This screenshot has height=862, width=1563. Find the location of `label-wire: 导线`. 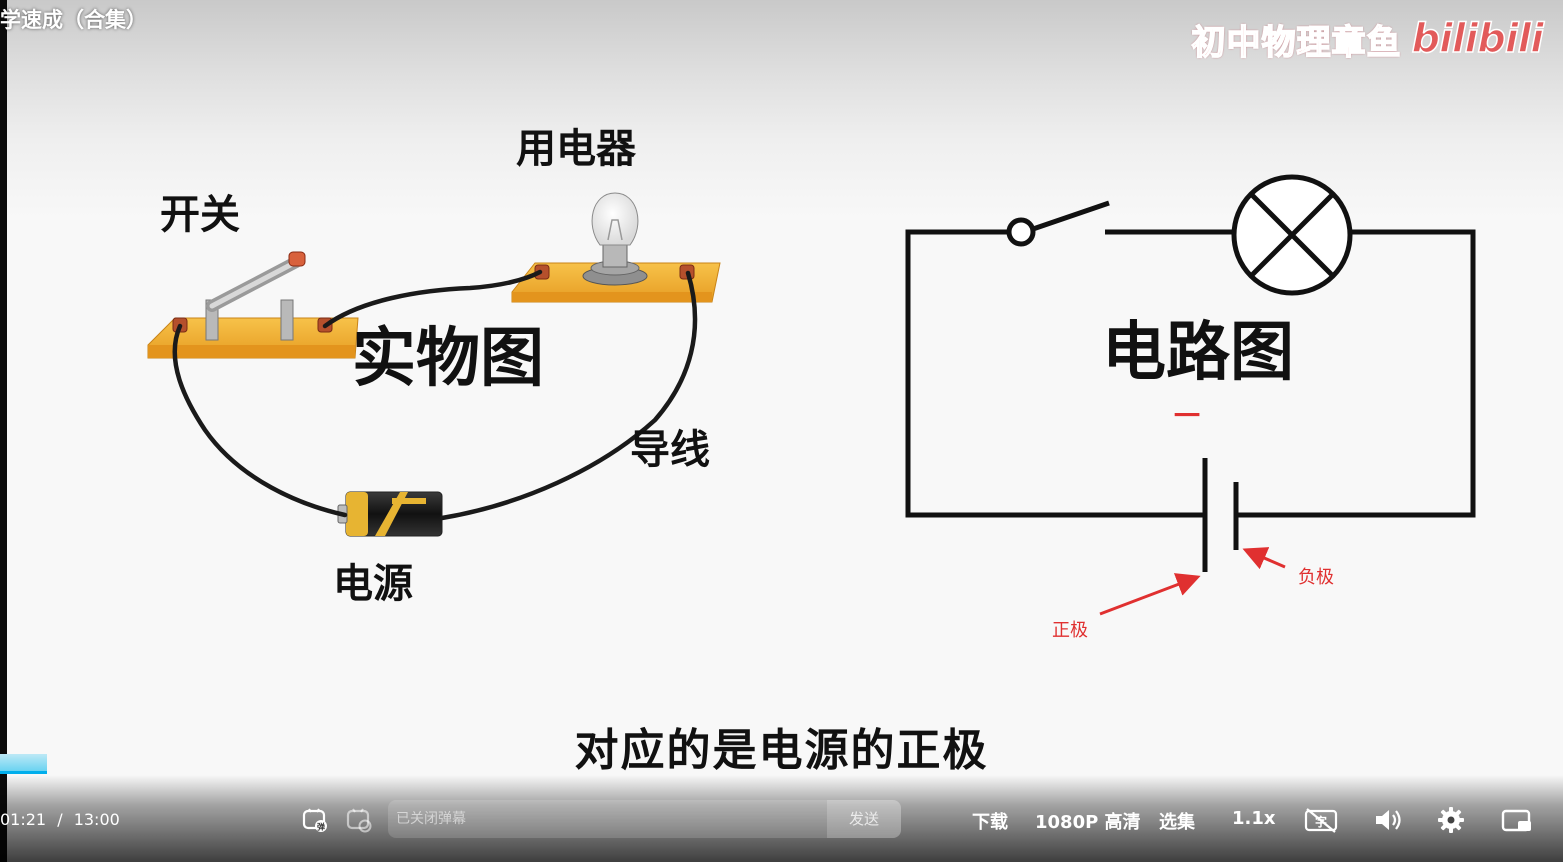

label-wire: 导线 is located at coordinates (670, 450).